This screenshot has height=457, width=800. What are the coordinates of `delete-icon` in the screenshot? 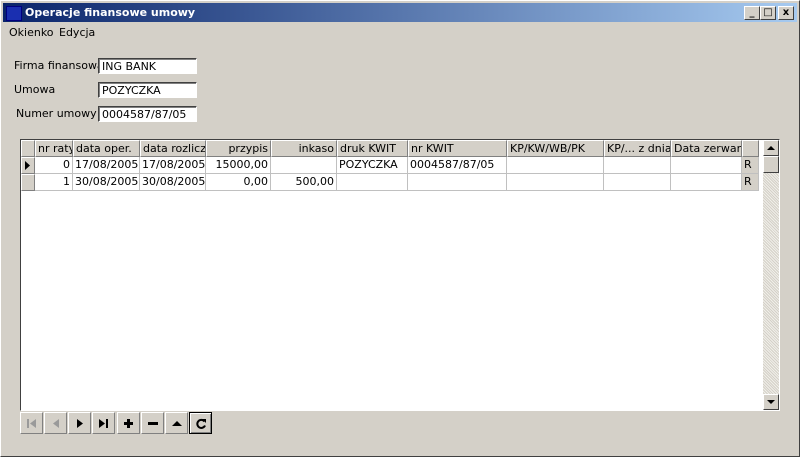 It's located at (153, 423).